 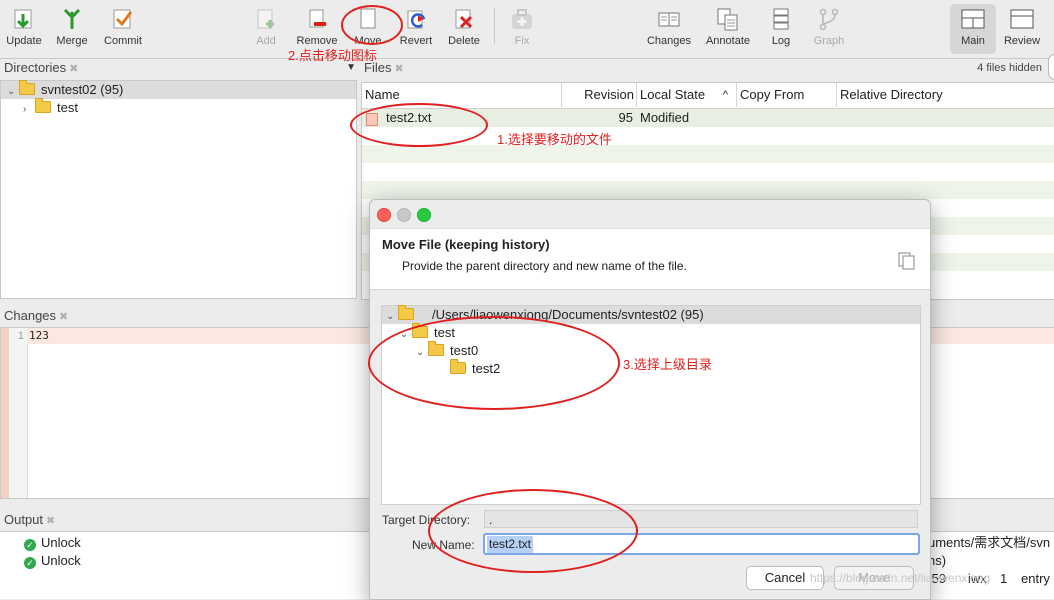 What do you see at coordinates (667, 364) in the screenshot?
I see `annotation-step3: 3.选择上级目录` at bounding box center [667, 364].